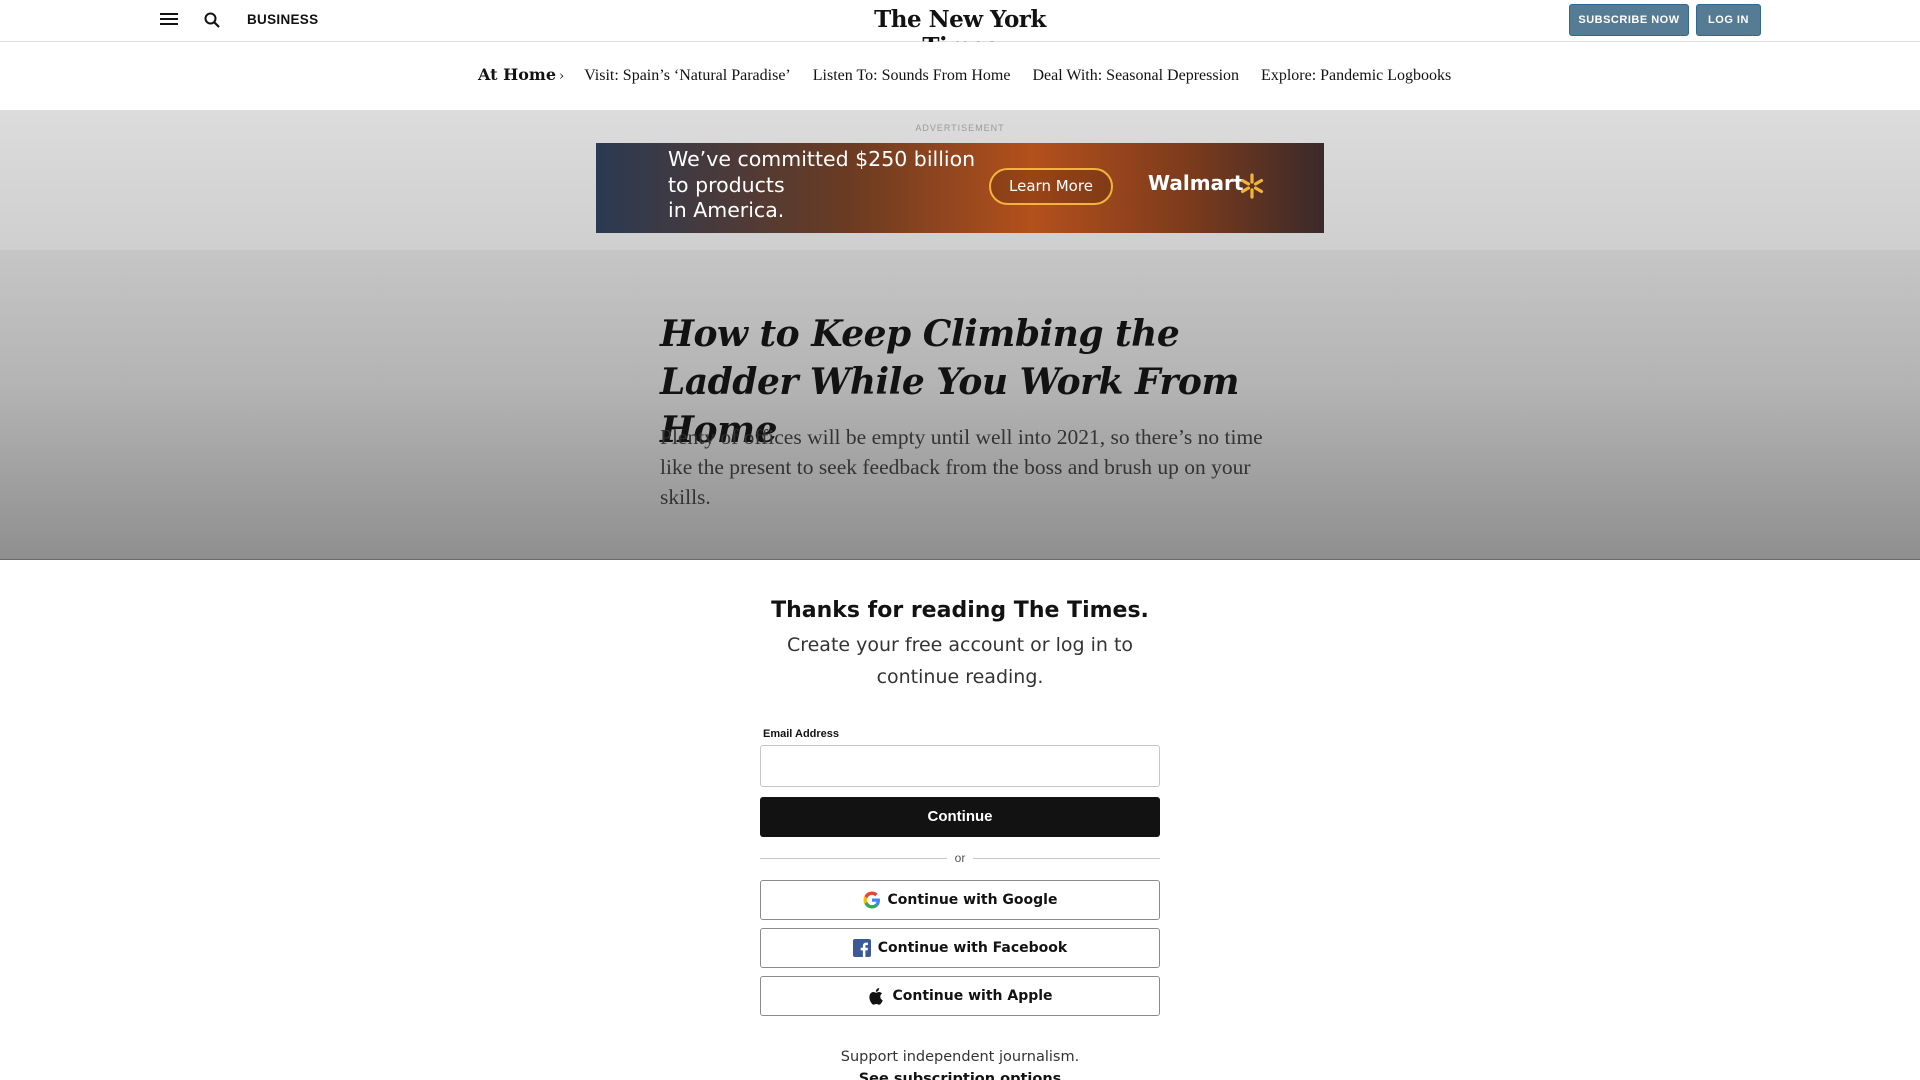 The width and height of the screenshot is (1920, 1080). Describe the element at coordinates (960, 817) in the screenshot. I see `continue-button: Continue` at that location.